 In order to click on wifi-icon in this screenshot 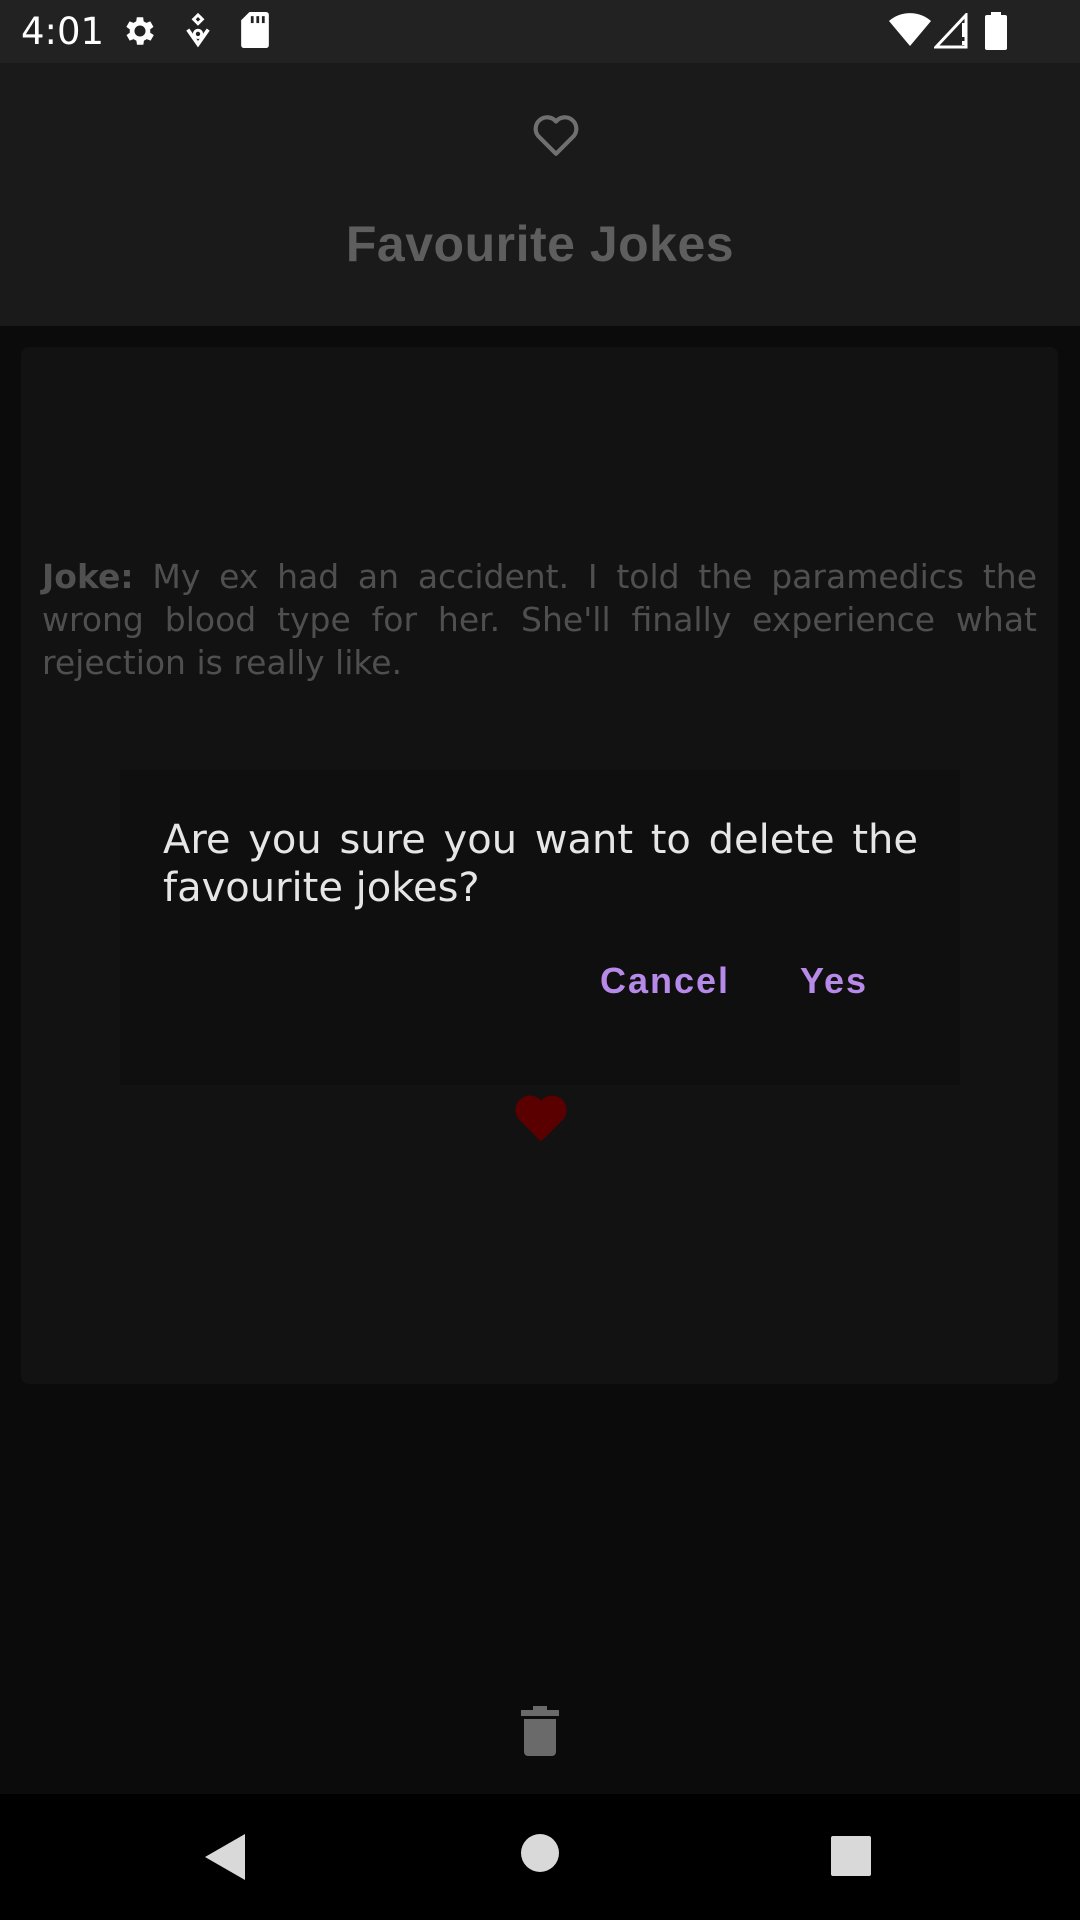, I will do `click(910, 29)`.